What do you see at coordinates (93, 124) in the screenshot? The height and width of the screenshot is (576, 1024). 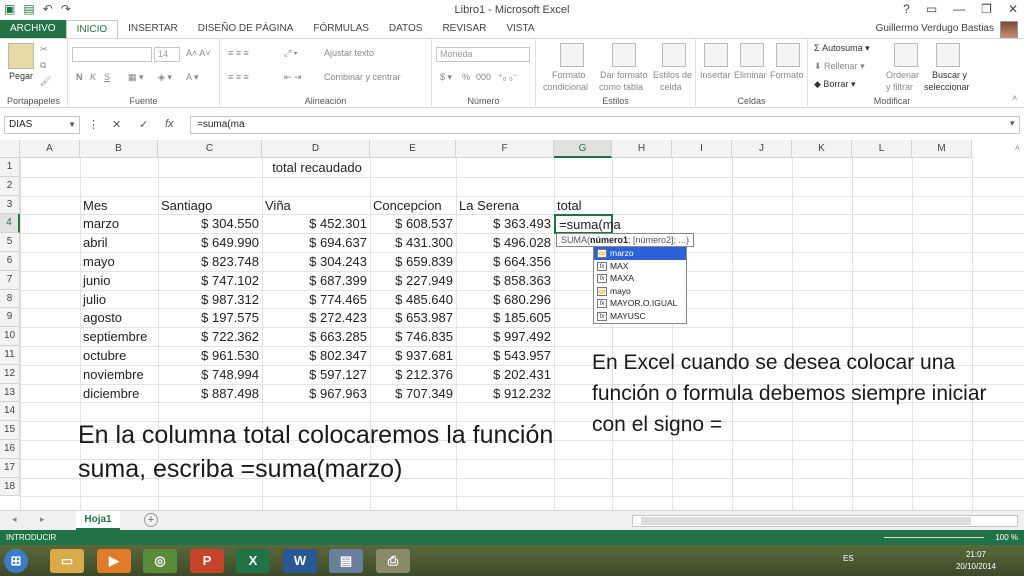 I see `more-options-icon: ⋮` at bounding box center [93, 124].